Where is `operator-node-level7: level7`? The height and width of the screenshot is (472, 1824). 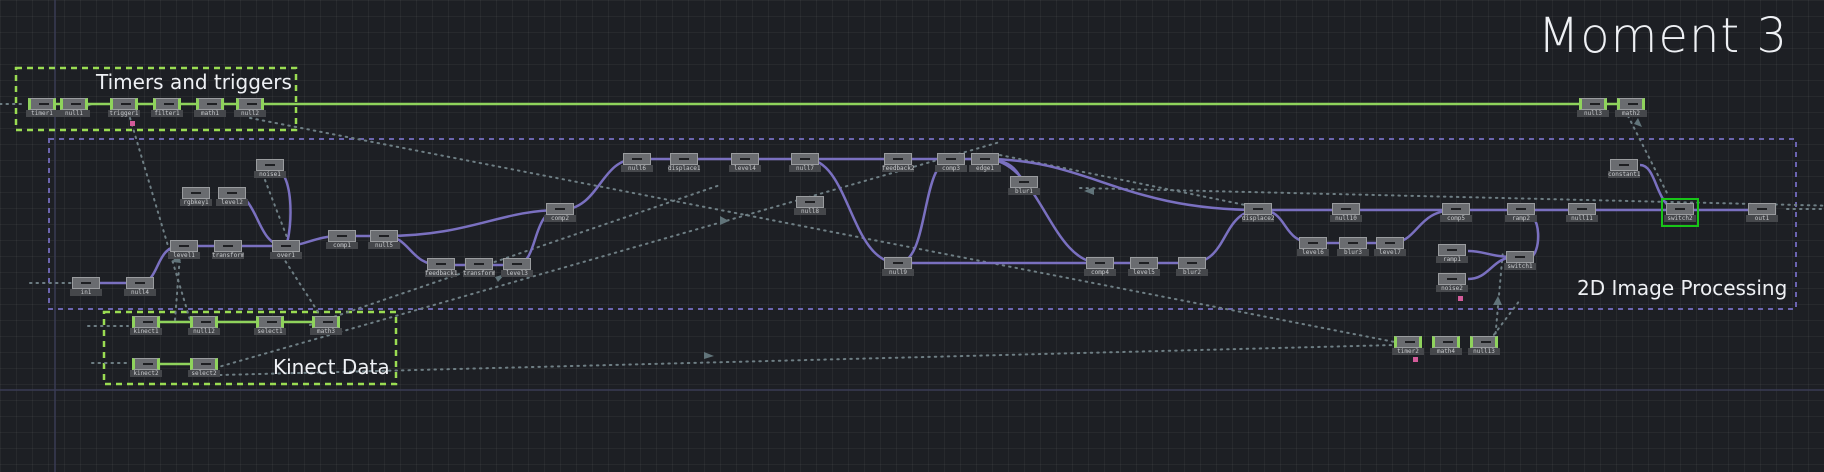 operator-node-level7: level7 is located at coordinates (1390, 246).